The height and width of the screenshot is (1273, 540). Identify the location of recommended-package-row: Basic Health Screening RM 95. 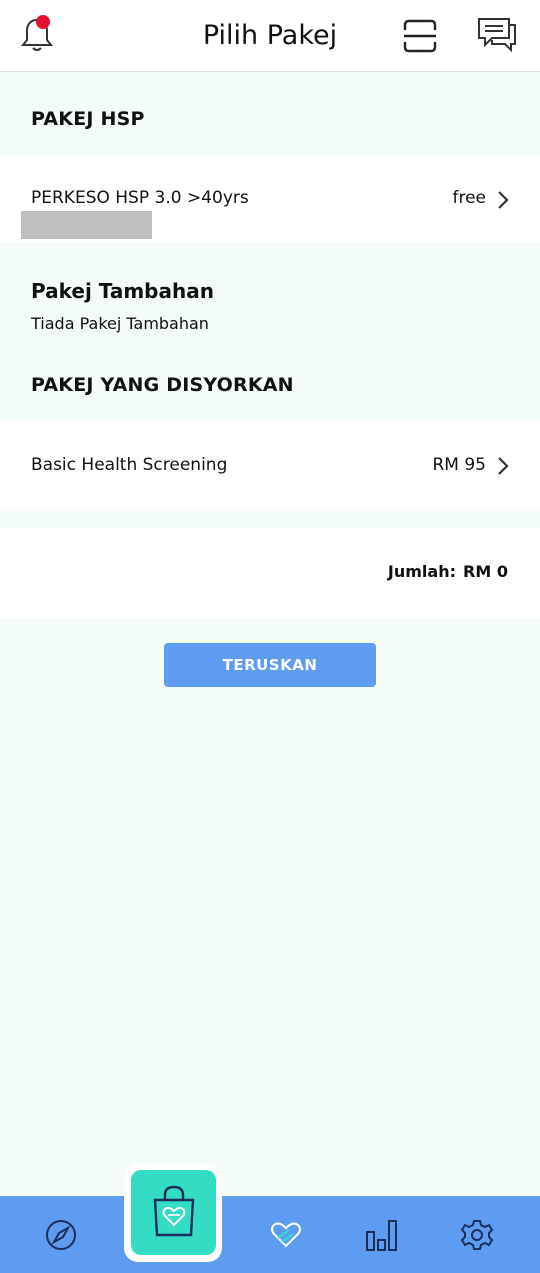
(270, 466).